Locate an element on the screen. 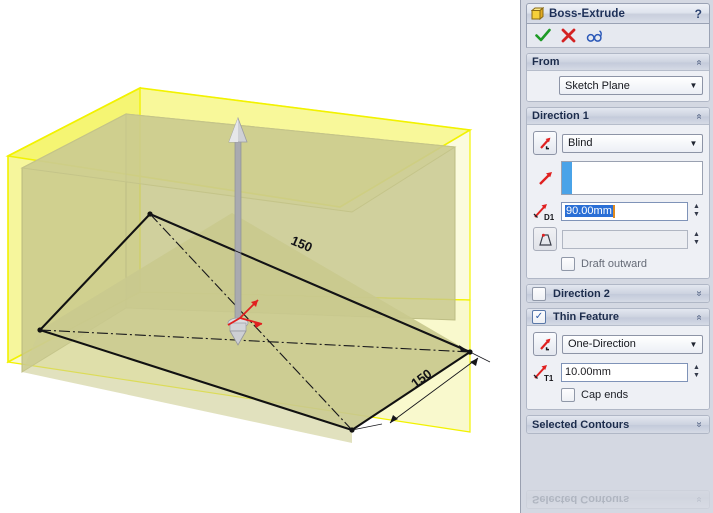 The image size is (713, 513). direction-vector-value is located at coordinates (637, 178).